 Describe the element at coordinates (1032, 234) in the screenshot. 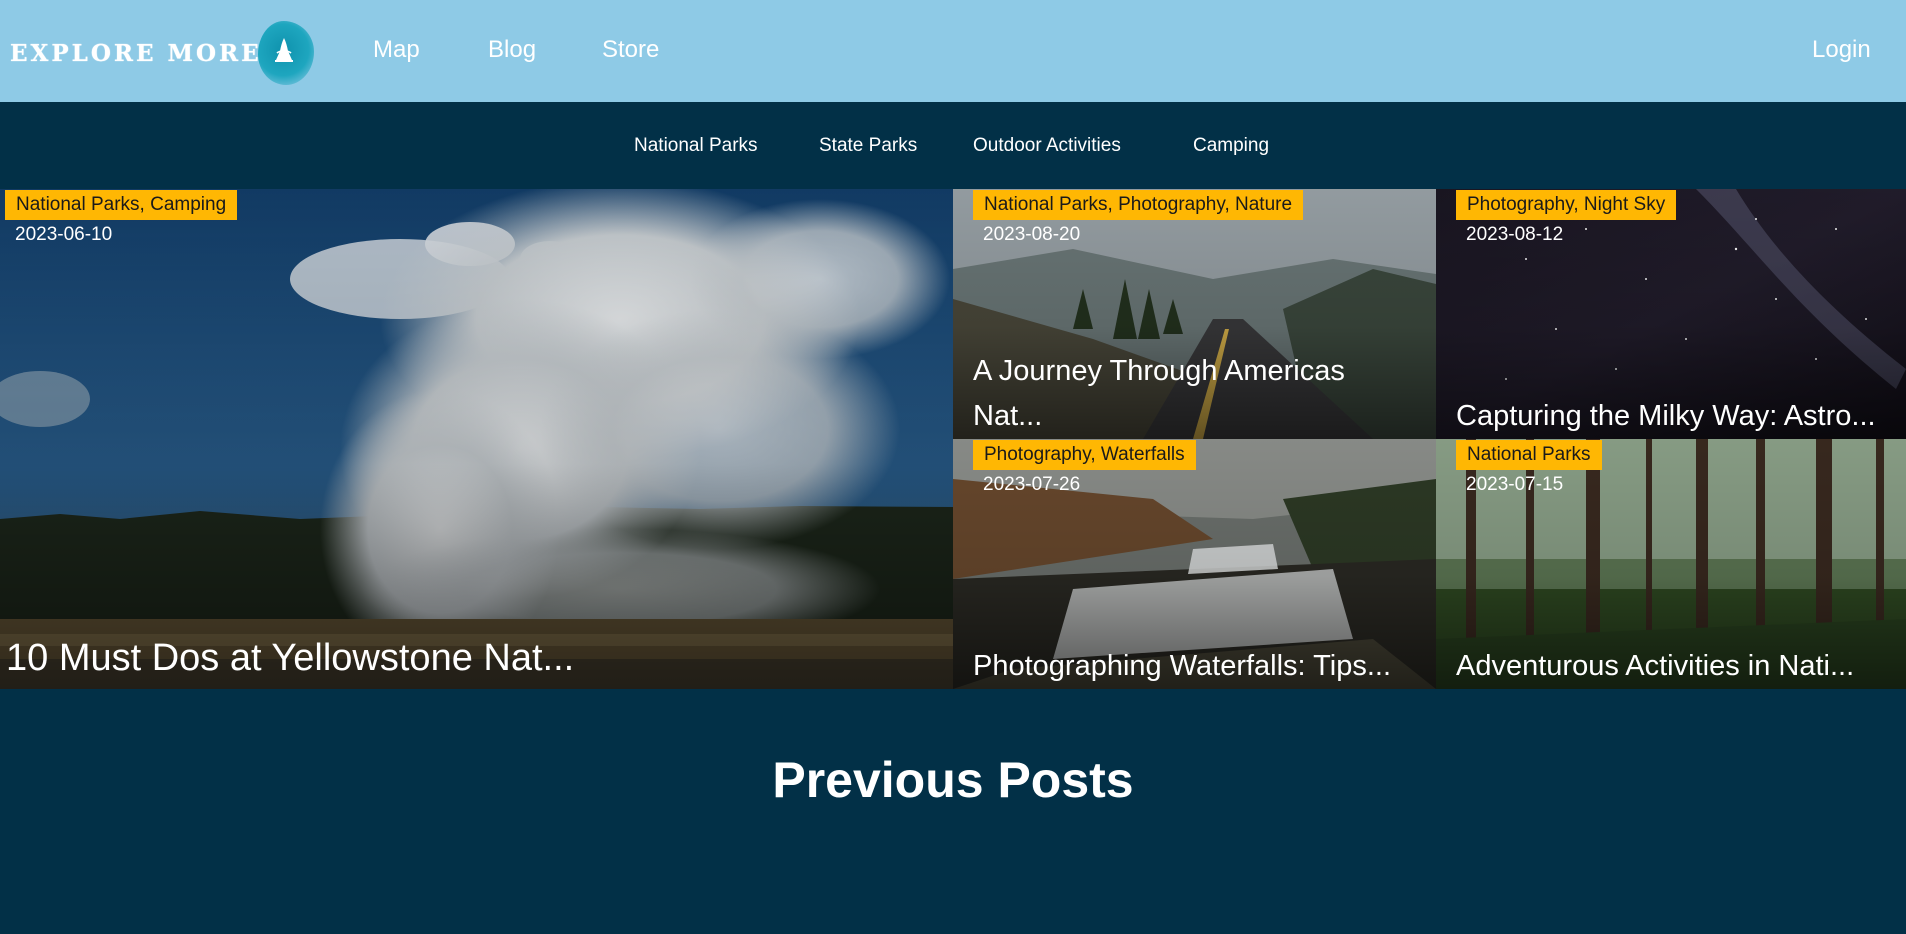

I see `post-date: 2023-08-20` at that location.